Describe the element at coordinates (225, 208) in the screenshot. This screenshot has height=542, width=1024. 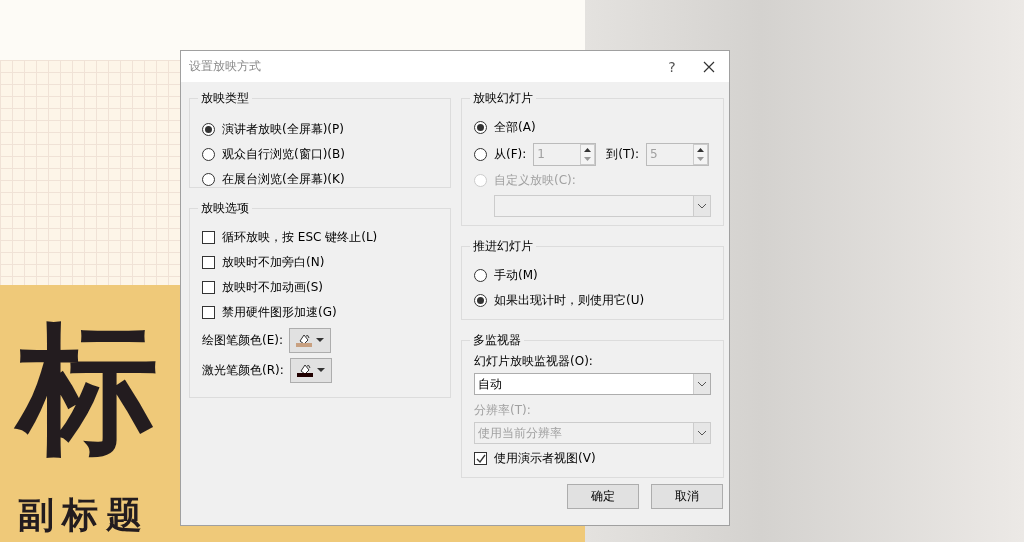
I see `group-label: 放映选项` at that location.